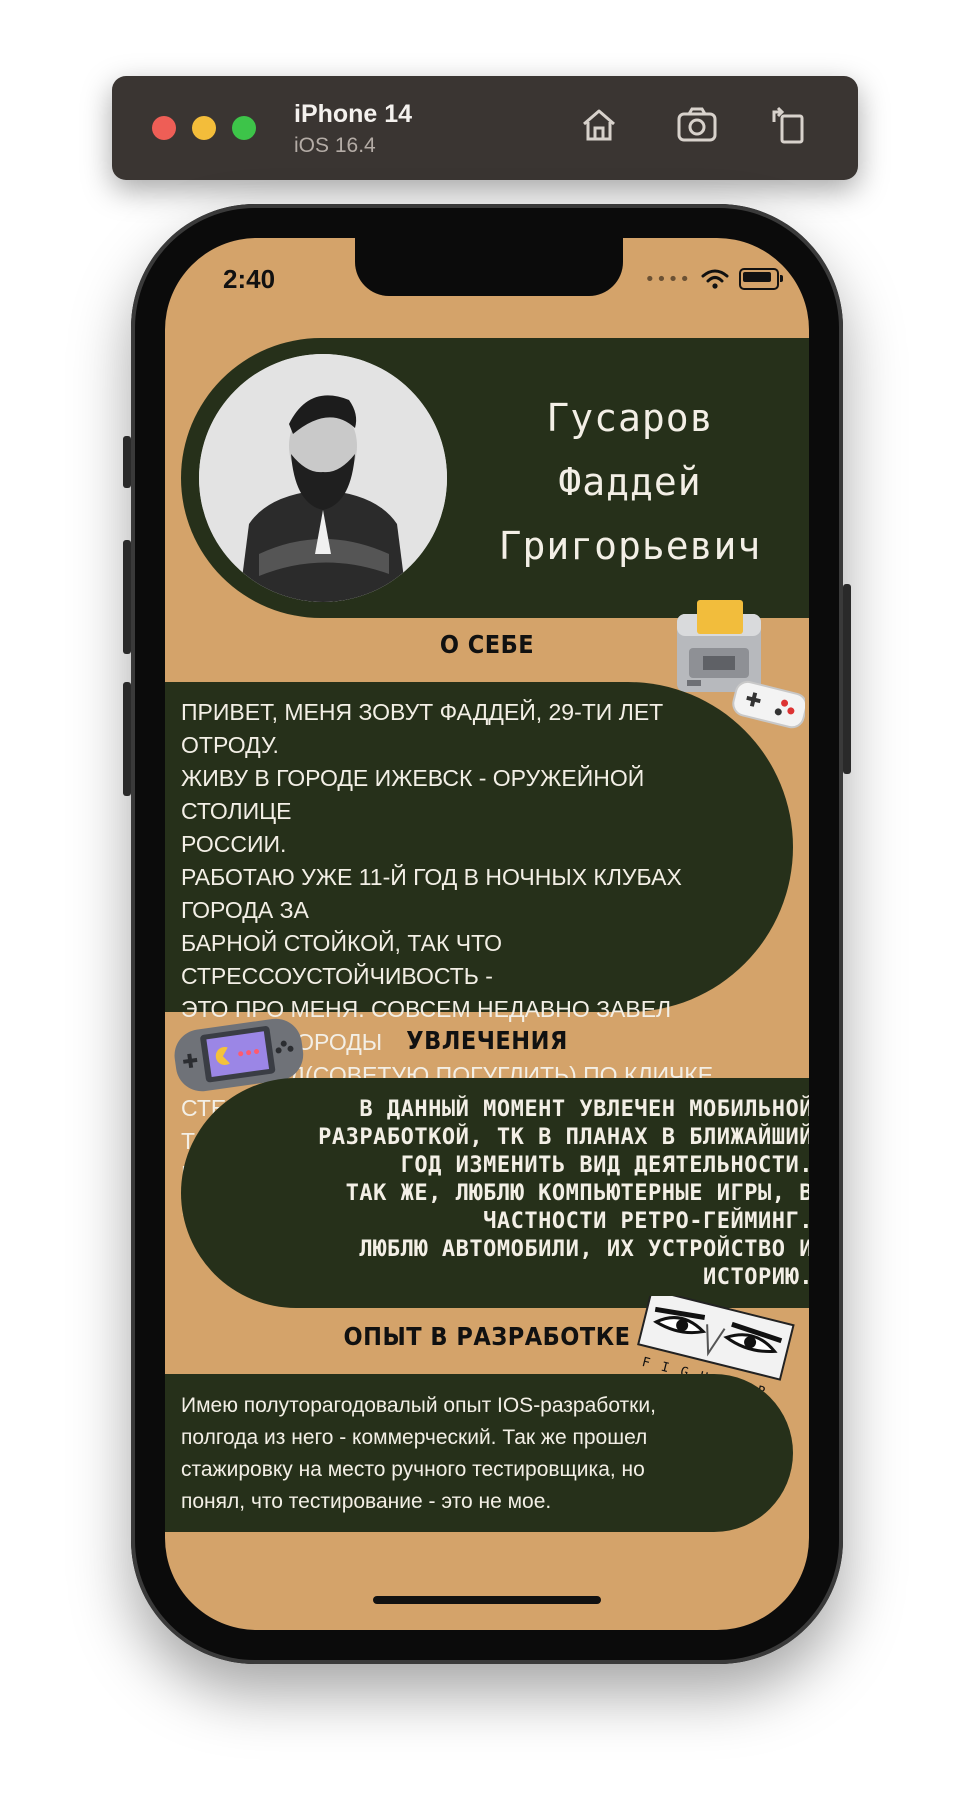 The width and height of the screenshot is (972, 1816). What do you see at coordinates (630, 418) in the screenshot?
I see `last-name: Гусаров` at bounding box center [630, 418].